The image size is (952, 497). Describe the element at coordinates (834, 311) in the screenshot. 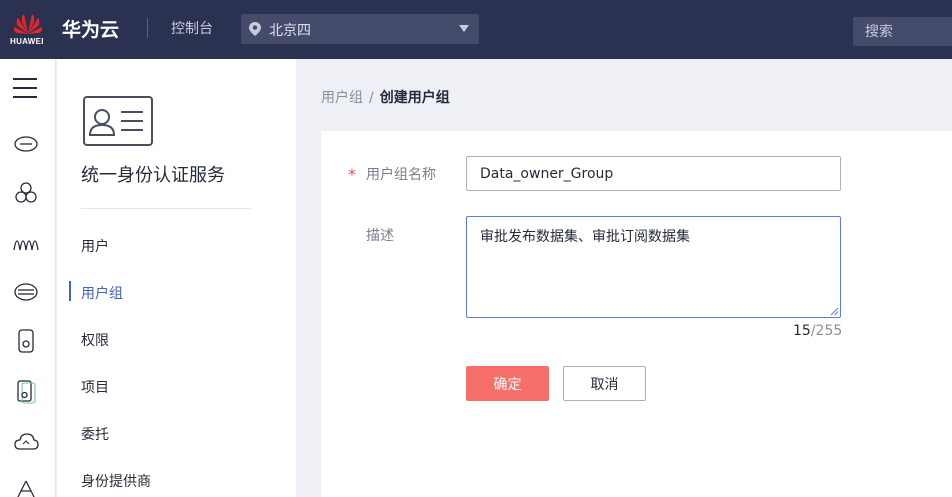

I see `resize-handle-icon` at that location.